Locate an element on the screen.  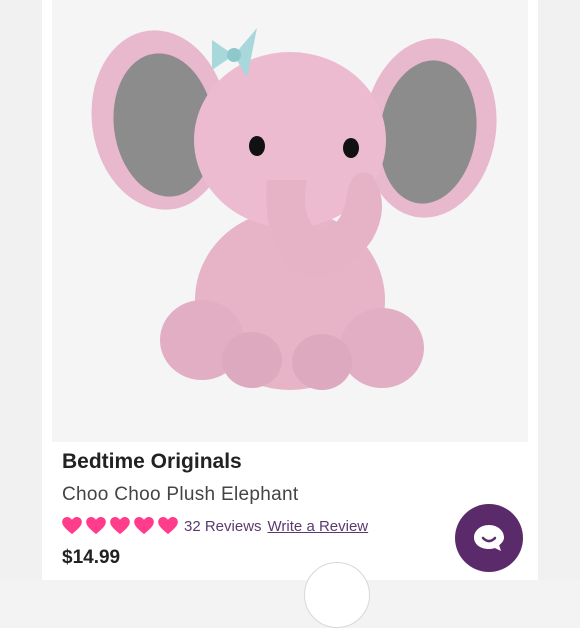
chat-button is located at coordinates (489, 538).